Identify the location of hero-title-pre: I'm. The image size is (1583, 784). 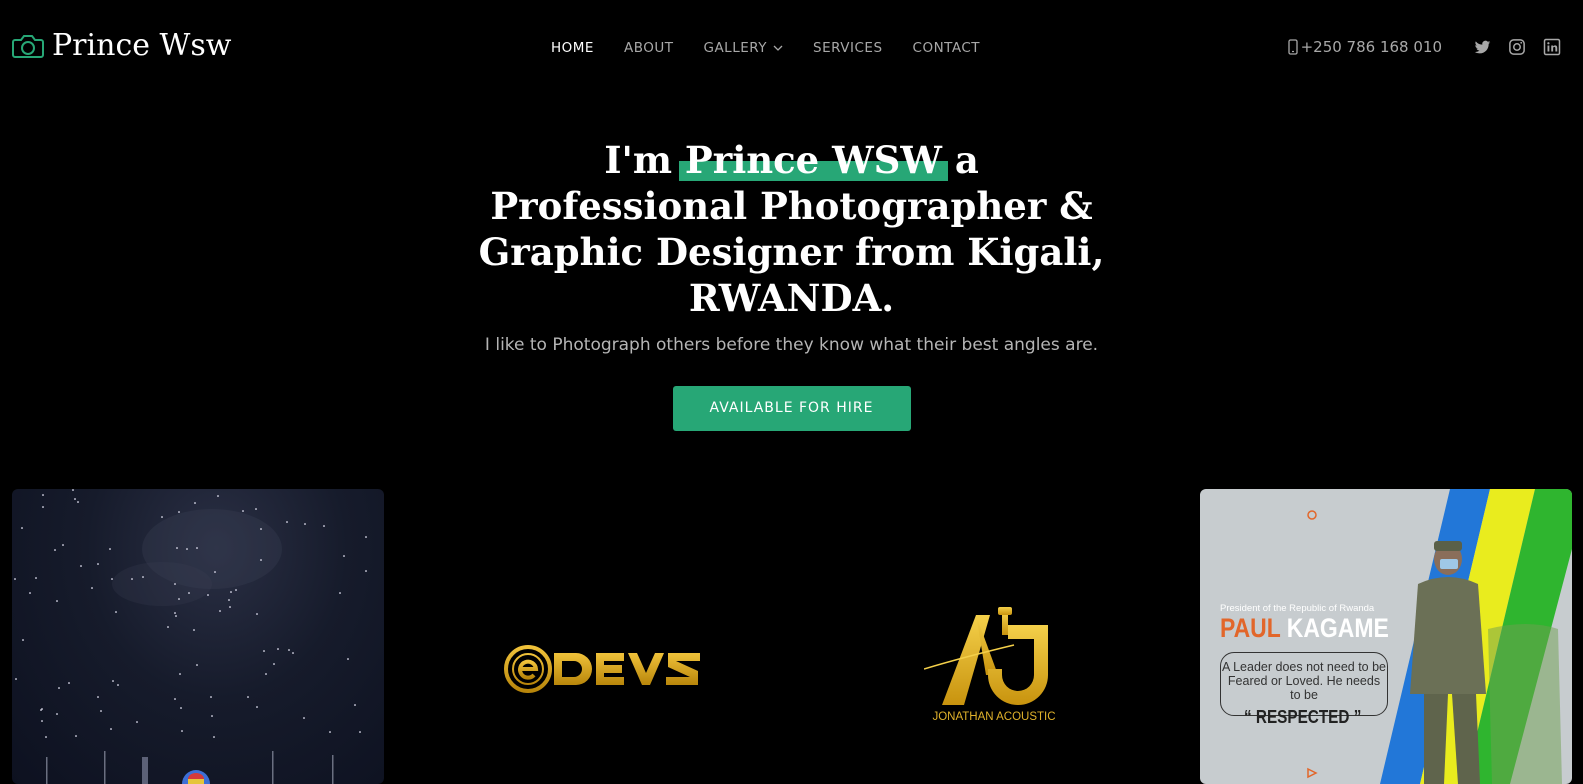
(644, 160).